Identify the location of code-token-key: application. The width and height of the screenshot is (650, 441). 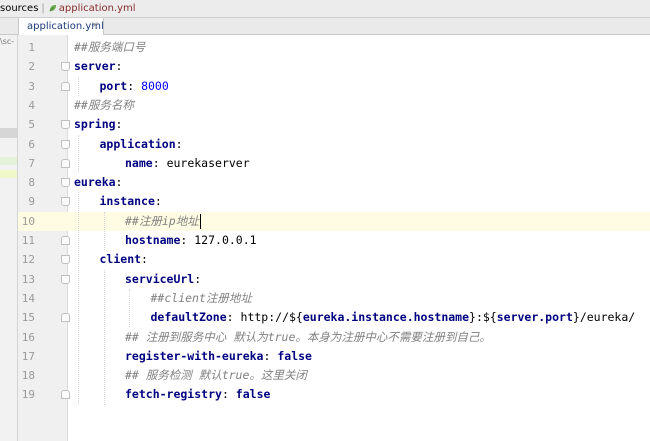
(137, 143).